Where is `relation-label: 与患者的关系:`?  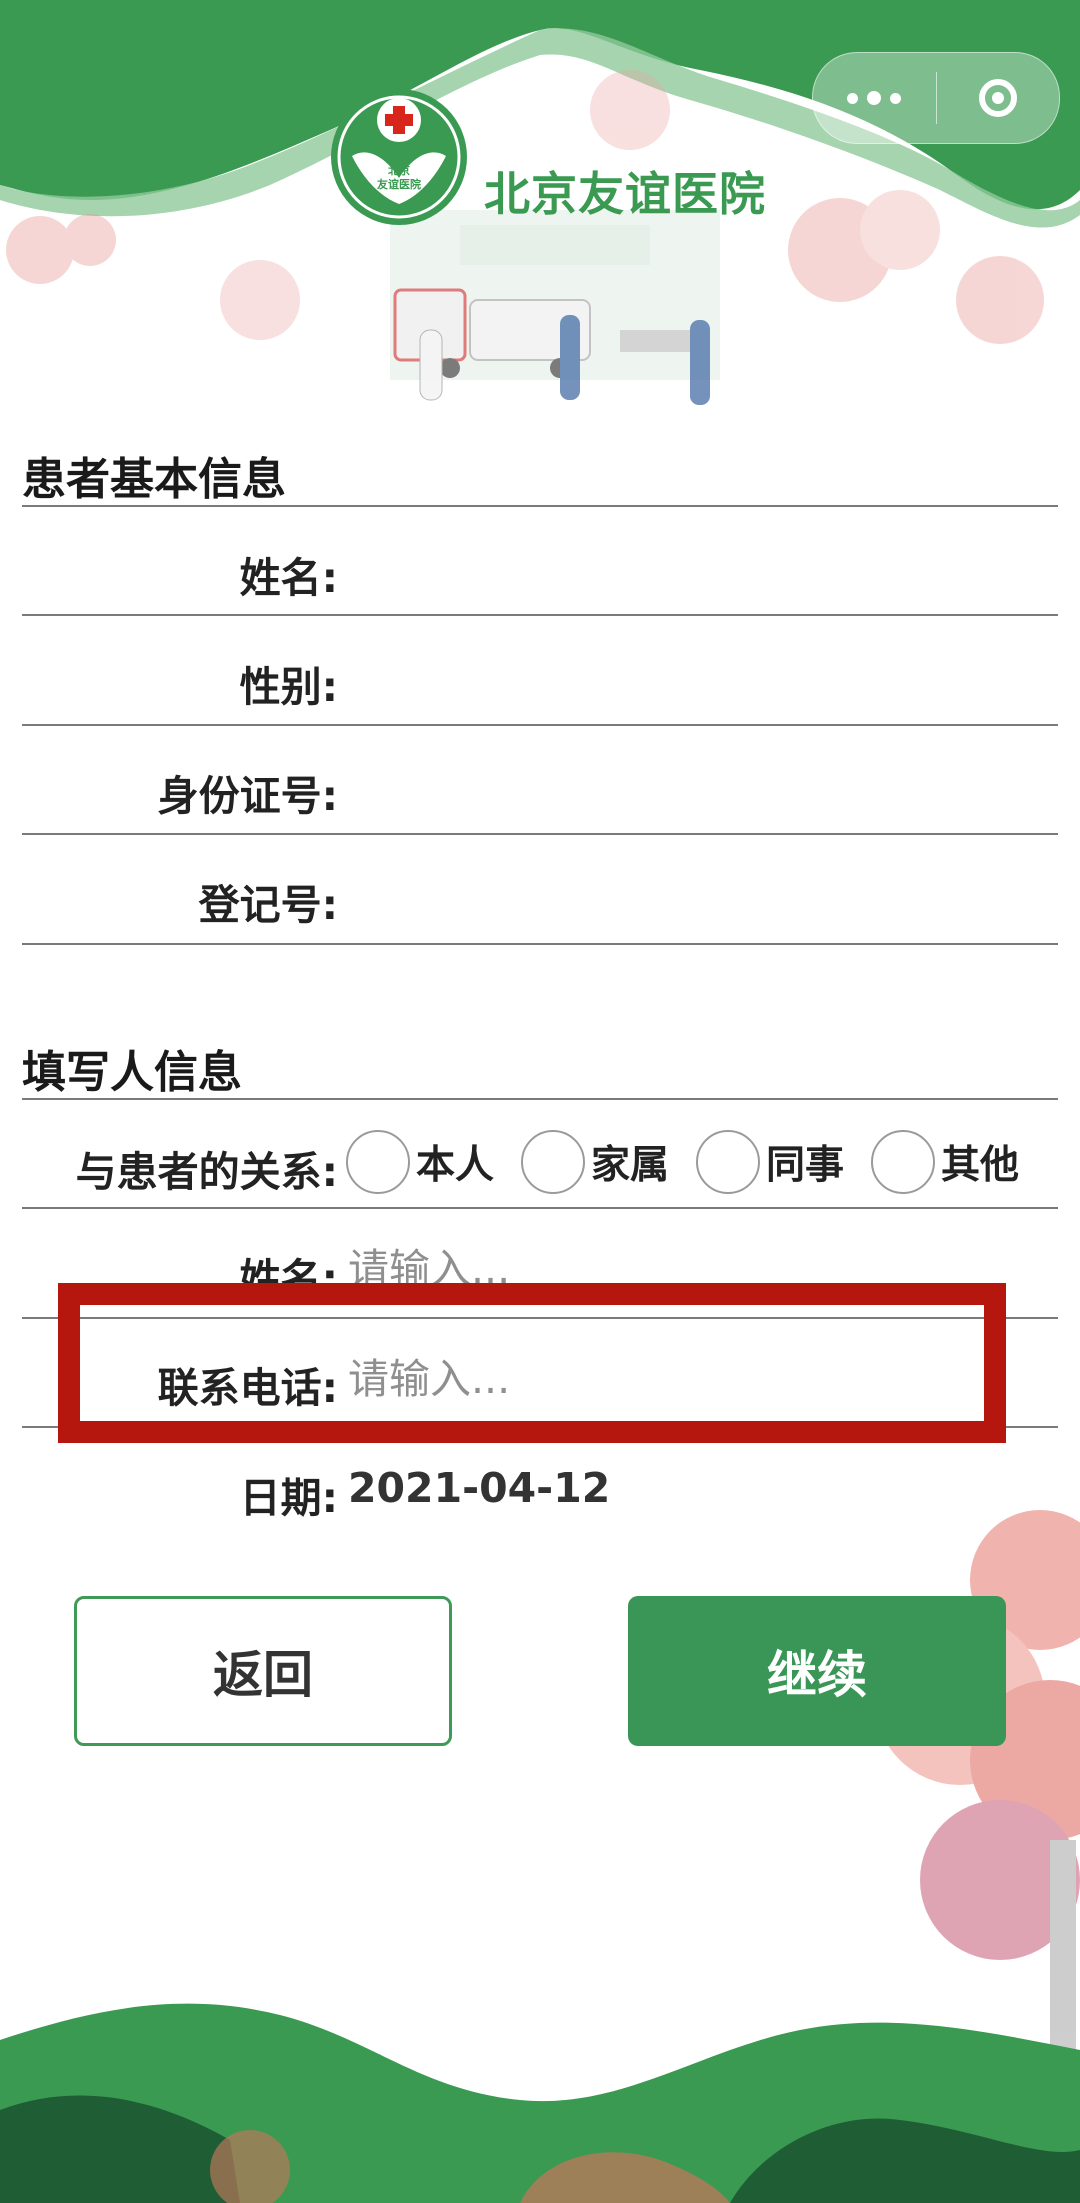
relation-label: 与患者的关系: is located at coordinates (206, 1172).